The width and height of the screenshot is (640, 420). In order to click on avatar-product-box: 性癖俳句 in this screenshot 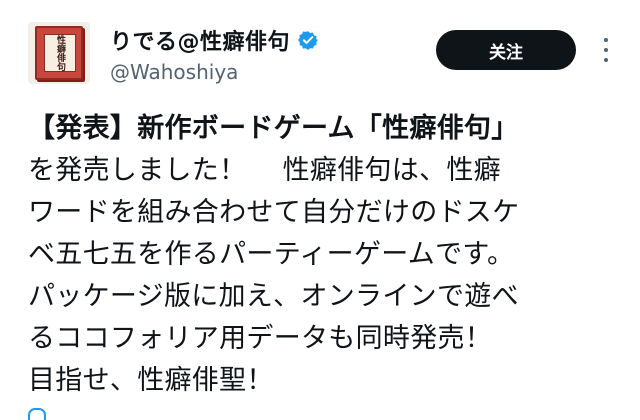, I will do `click(59, 53)`.